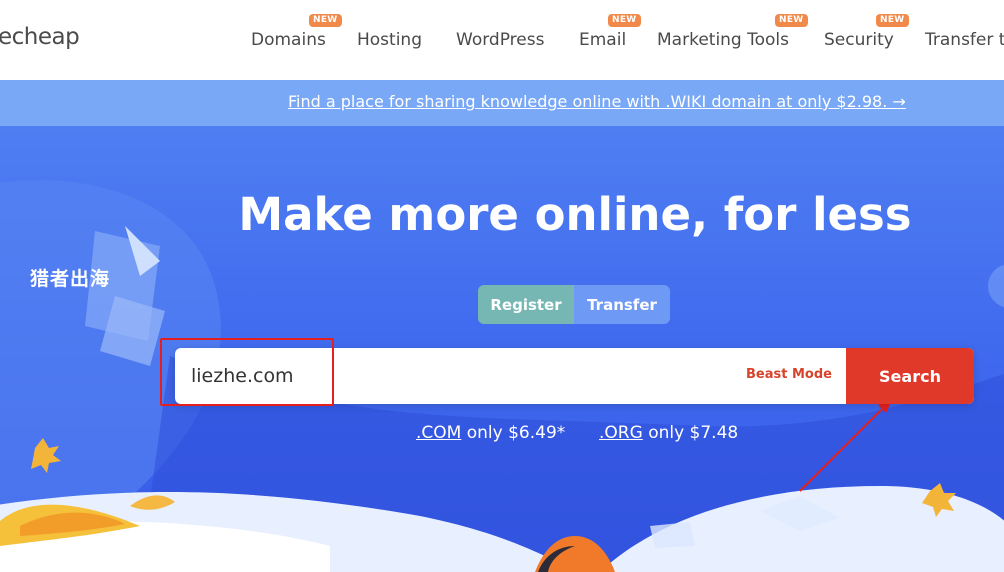 The height and width of the screenshot is (572, 1004). Describe the element at coordinates (575, 214) in the screenshot. I see `hero-title: Make more online, for less` at that location.